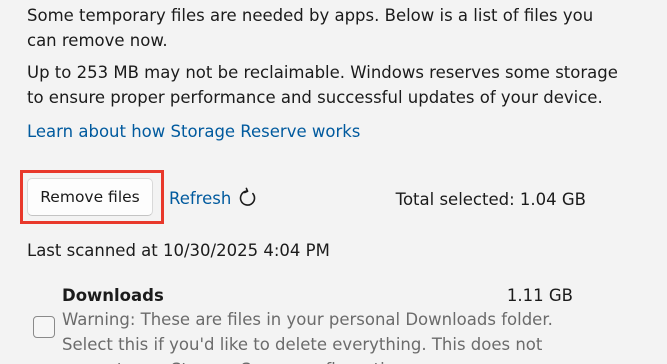 The width and height of the screenshot is (667, 364). What do you see at coordinates (200, 198) in the screenshot?
I see `refresh-label: Refresh` at bounding box center [200, 198].